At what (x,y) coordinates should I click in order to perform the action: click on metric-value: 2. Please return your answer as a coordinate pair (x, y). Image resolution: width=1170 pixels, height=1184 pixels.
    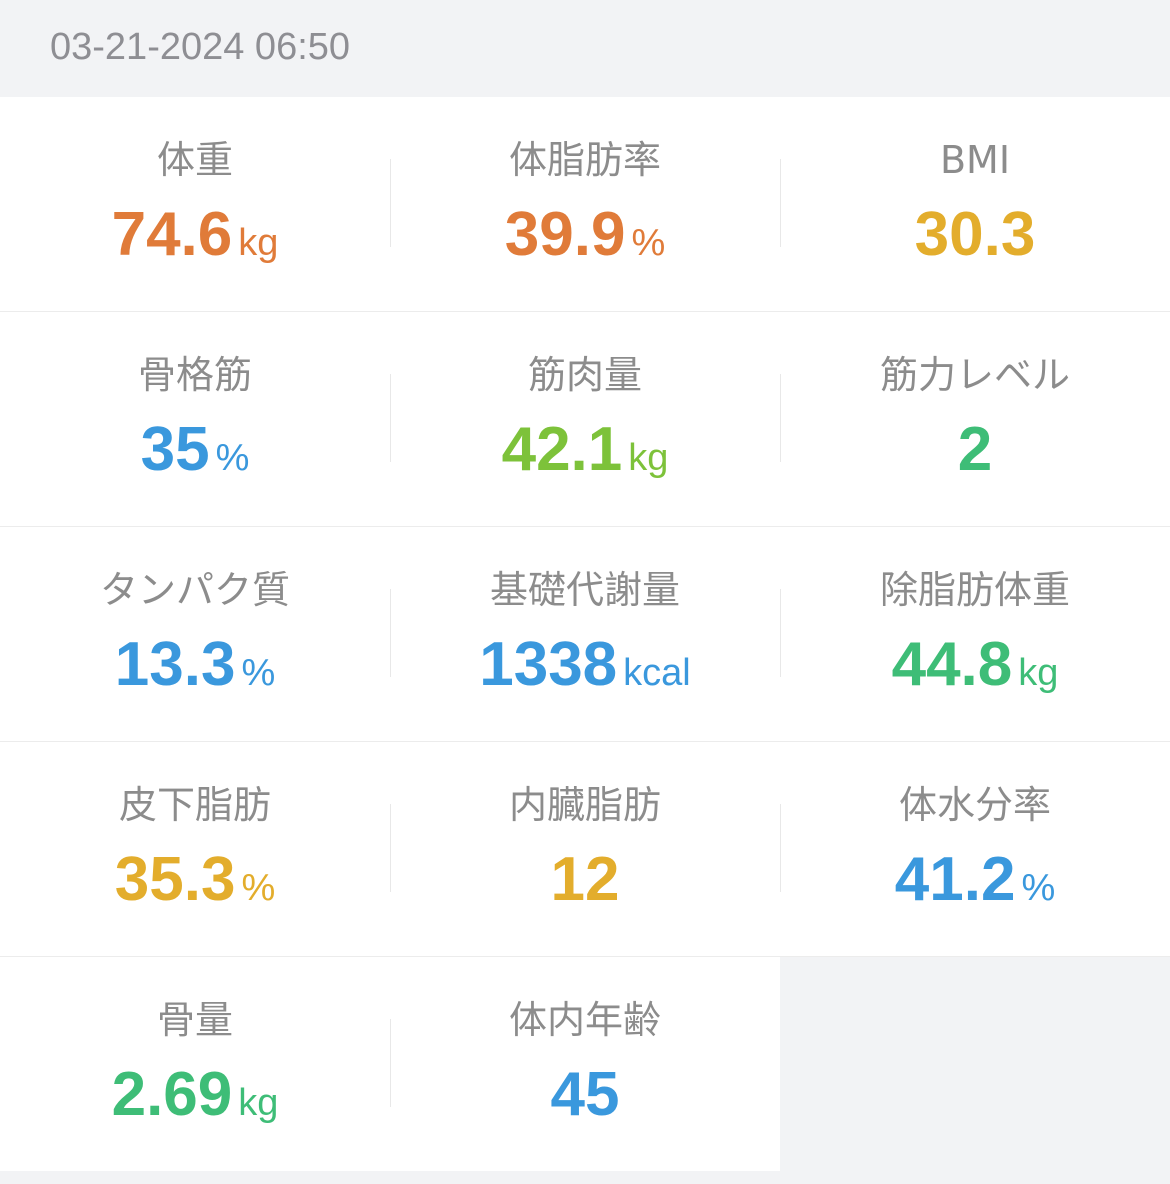
    Looking at the image, I should click on (975, 449).